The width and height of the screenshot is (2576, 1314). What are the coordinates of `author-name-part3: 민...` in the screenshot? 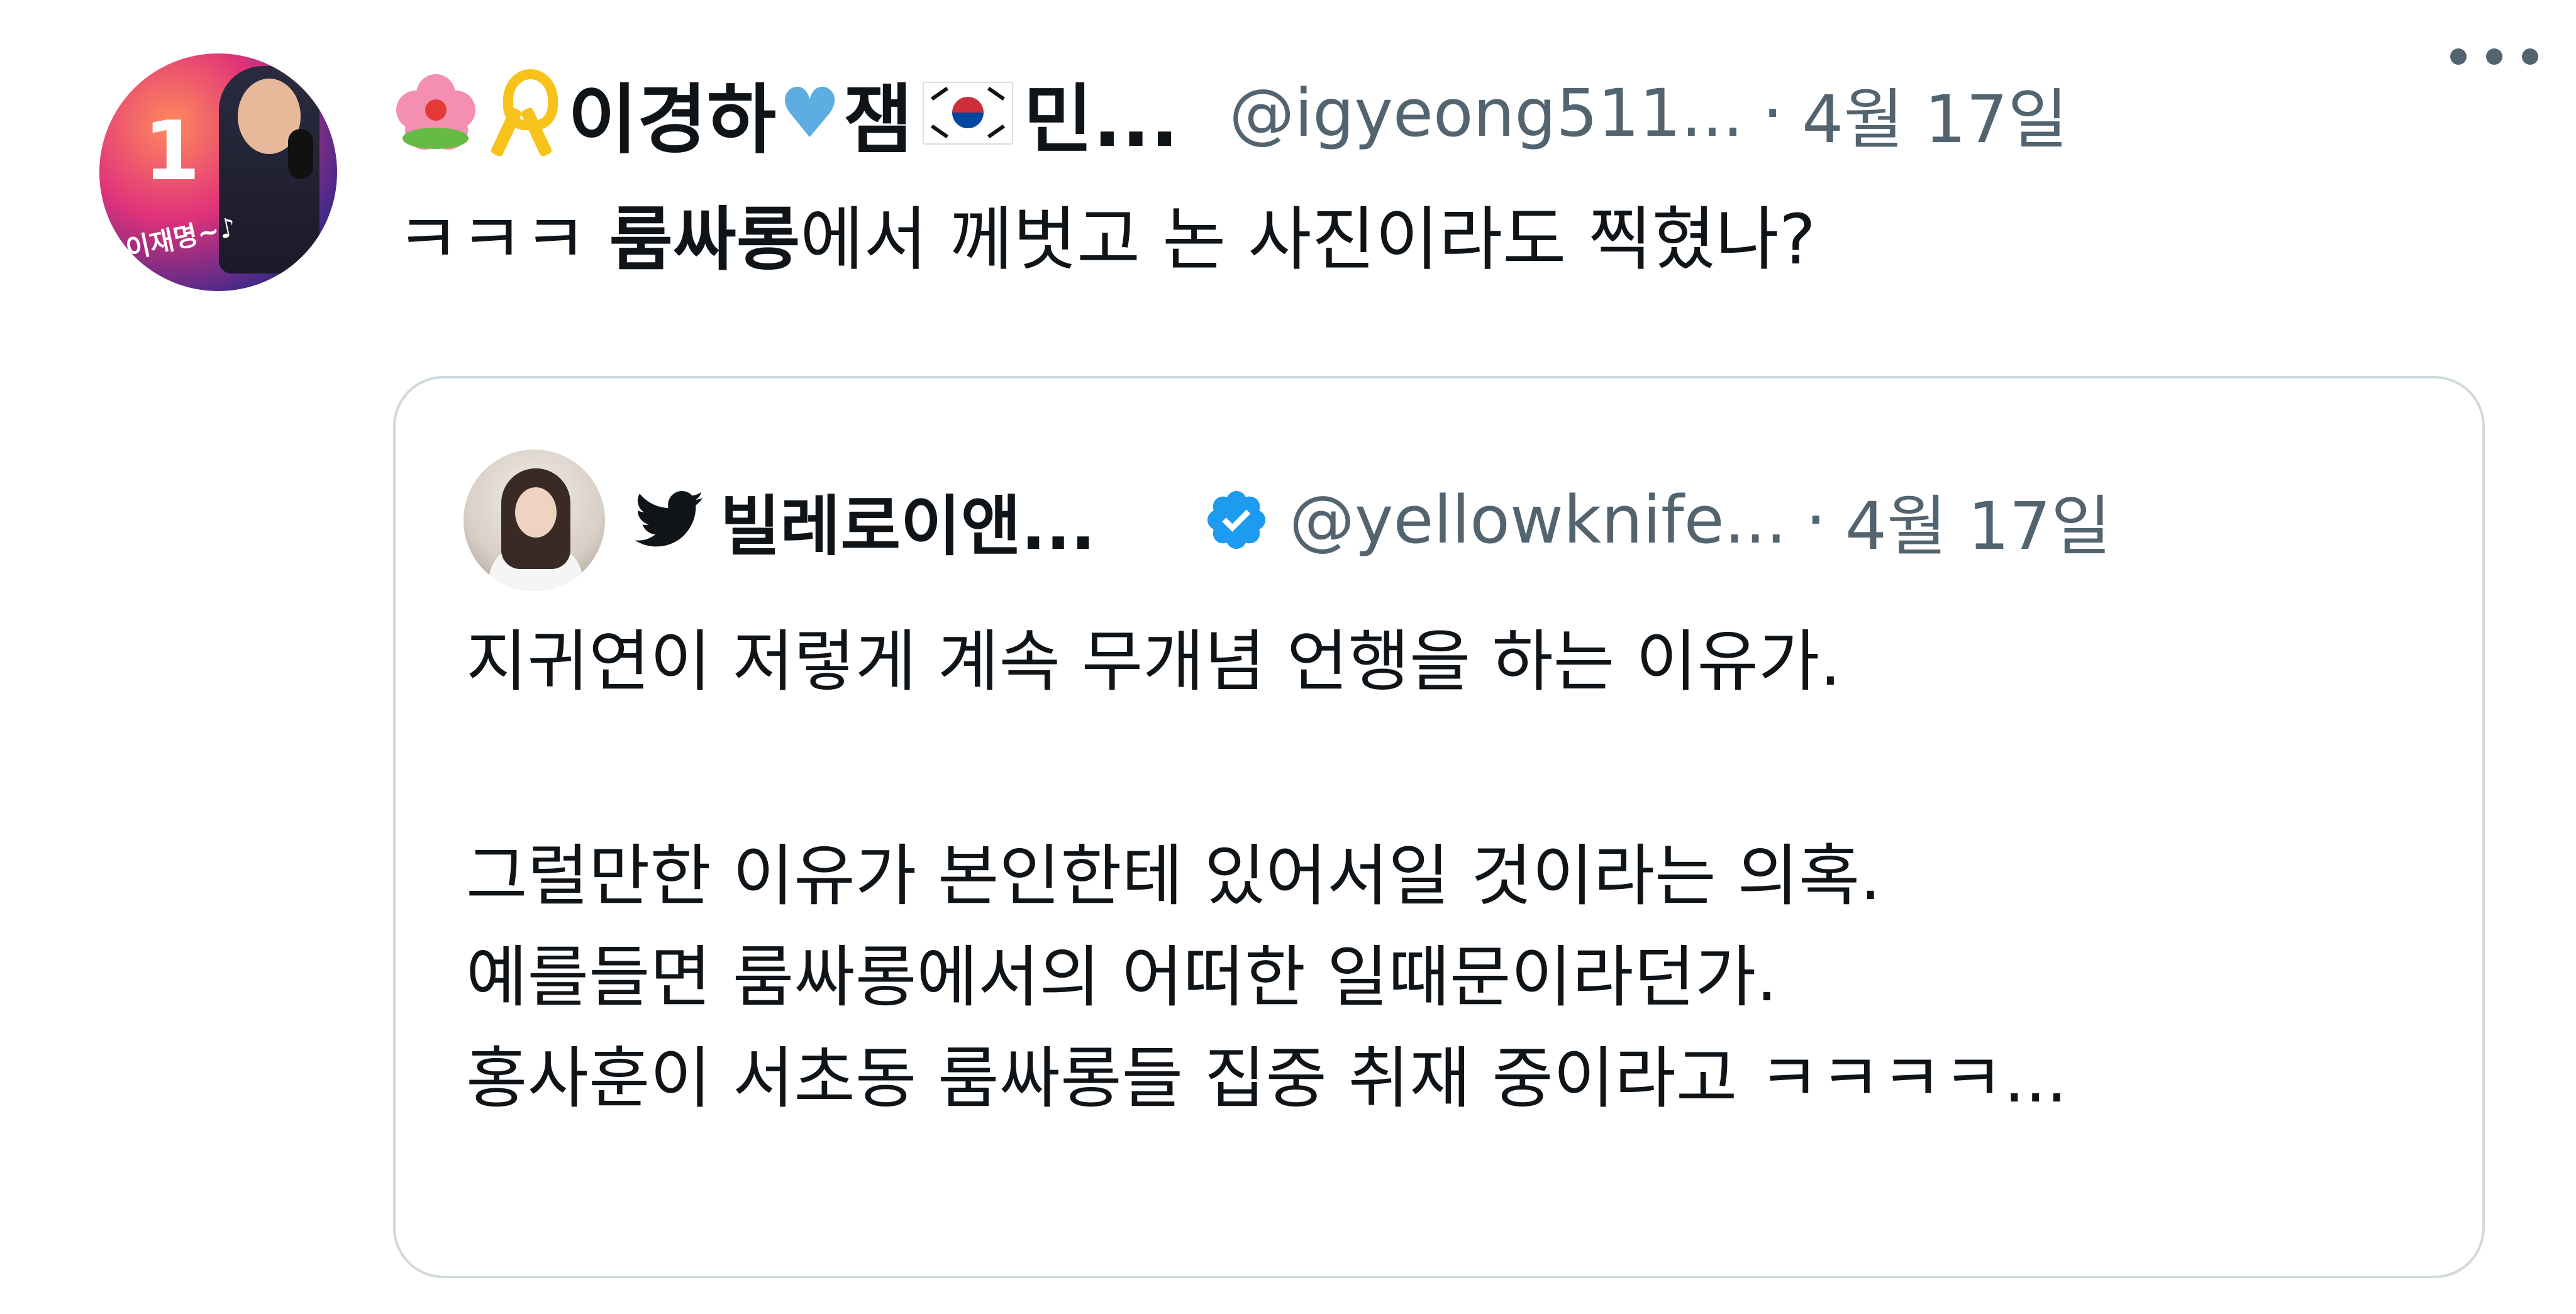 It's located at (1101, 113).